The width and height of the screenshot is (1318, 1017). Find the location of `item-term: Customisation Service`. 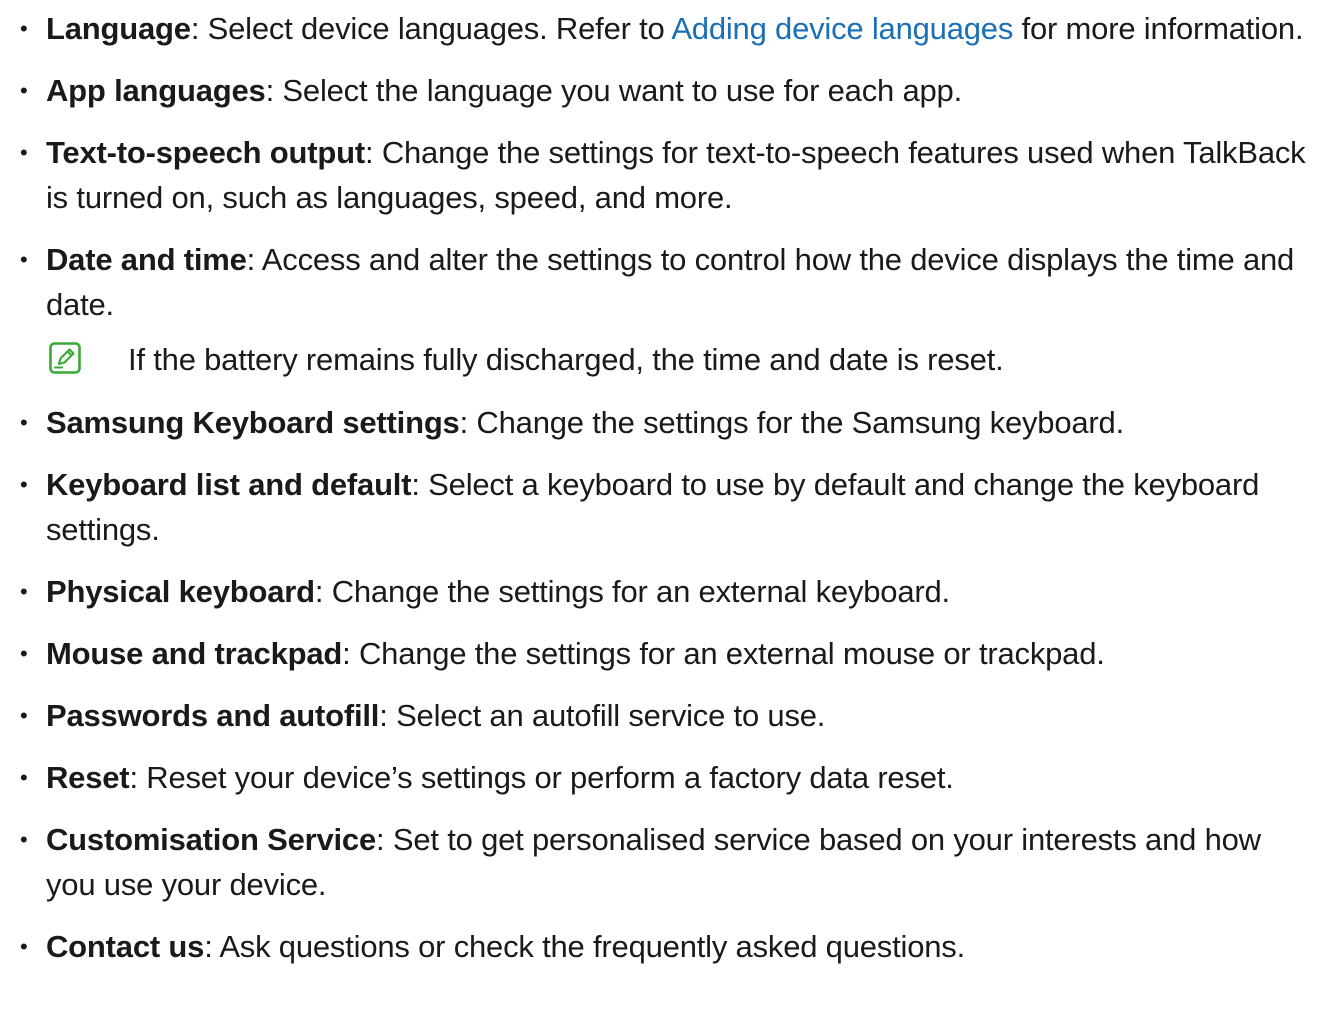

item-term: Customisation Service is located at coordinates (211, 839).